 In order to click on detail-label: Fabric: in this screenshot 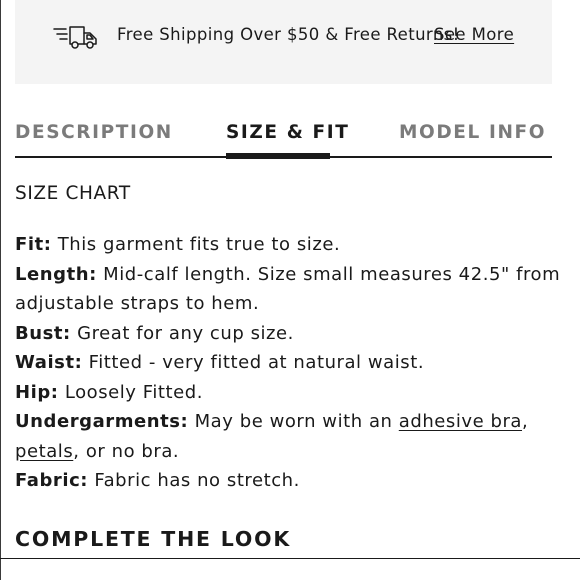, I will do `click(52, 480)`.